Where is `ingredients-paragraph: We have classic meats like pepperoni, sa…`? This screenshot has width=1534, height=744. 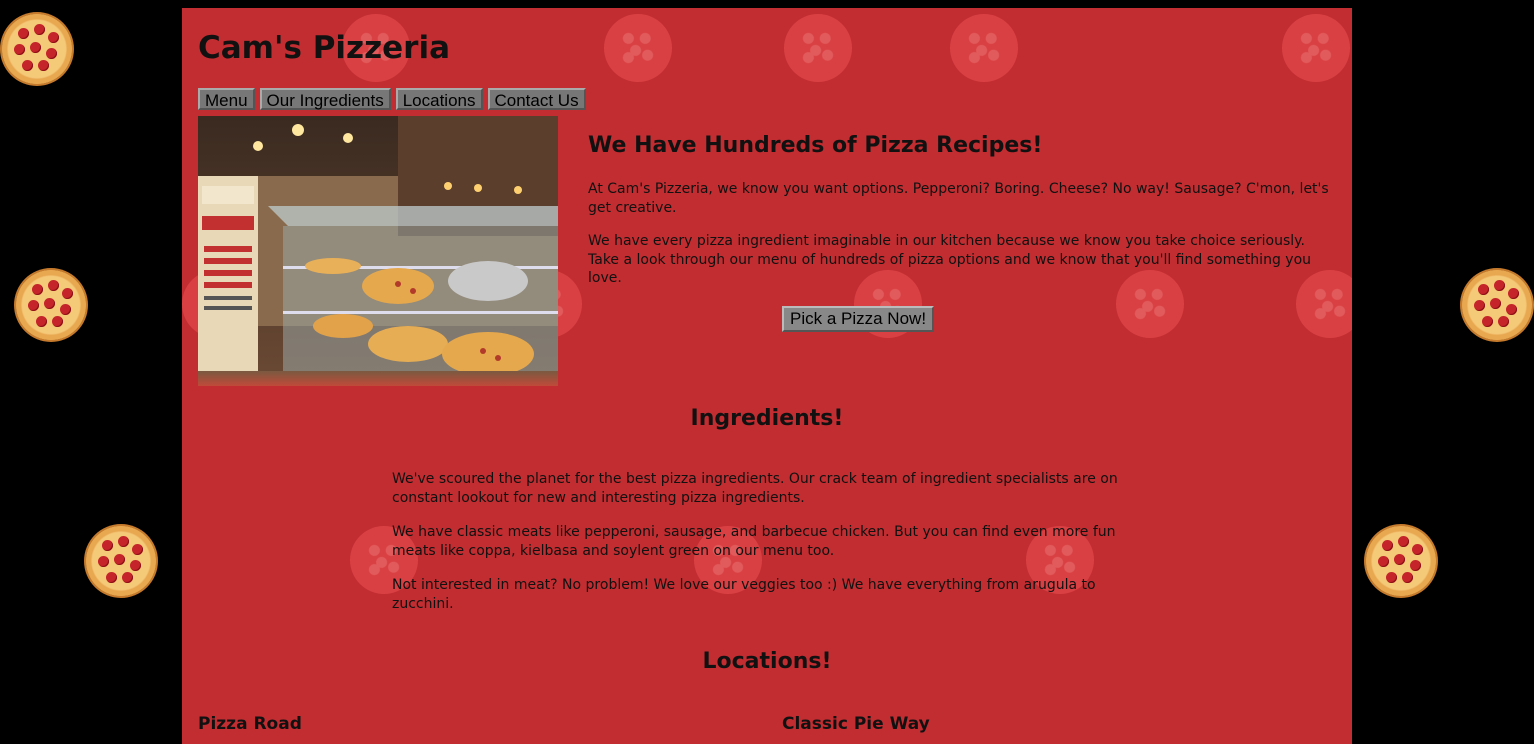 ingredients-paragraph: We have classic meats like pepperoni, sa… is located at coordinates (754, 541).